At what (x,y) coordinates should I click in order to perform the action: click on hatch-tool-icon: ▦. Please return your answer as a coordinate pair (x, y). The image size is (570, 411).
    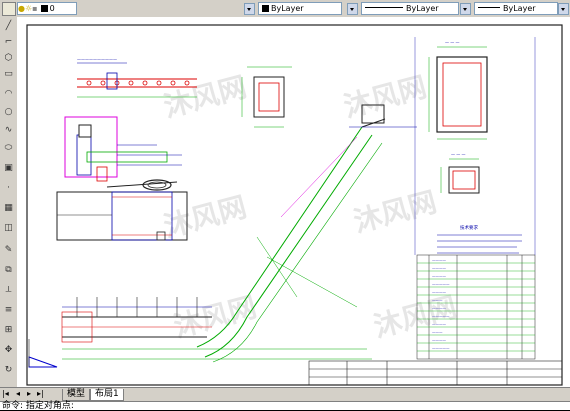
    Looking at the image, I should click on (8, 208).